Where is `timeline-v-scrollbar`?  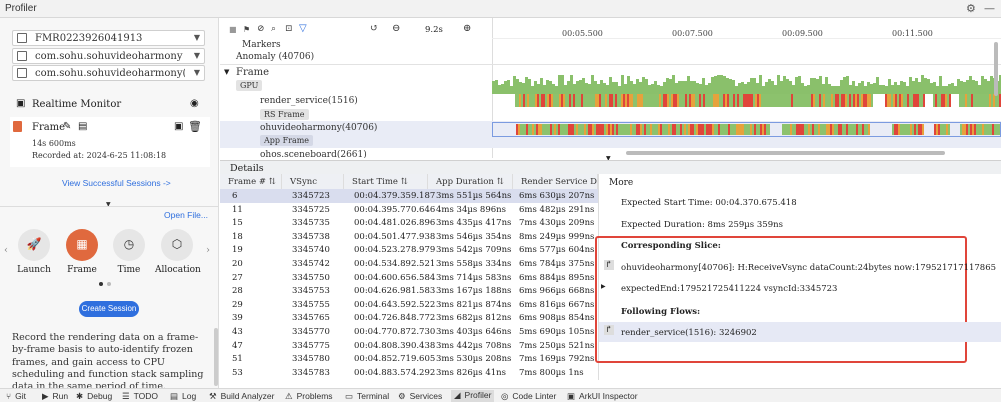
timeline-v-scrollbar is located at coordinates (996, 69).